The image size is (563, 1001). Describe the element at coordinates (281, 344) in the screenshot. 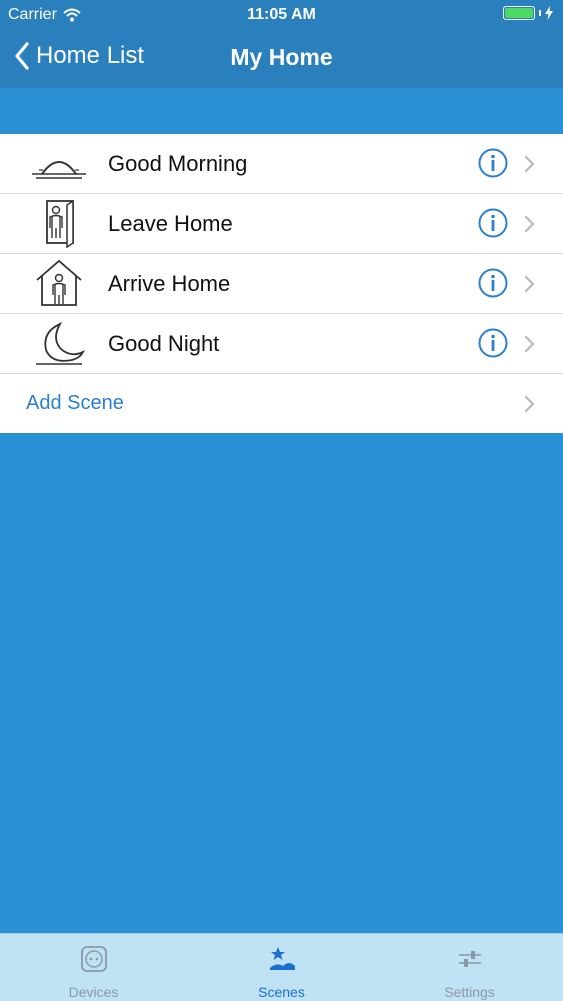

I see `scene-row-good-night: Good Night` at that location.